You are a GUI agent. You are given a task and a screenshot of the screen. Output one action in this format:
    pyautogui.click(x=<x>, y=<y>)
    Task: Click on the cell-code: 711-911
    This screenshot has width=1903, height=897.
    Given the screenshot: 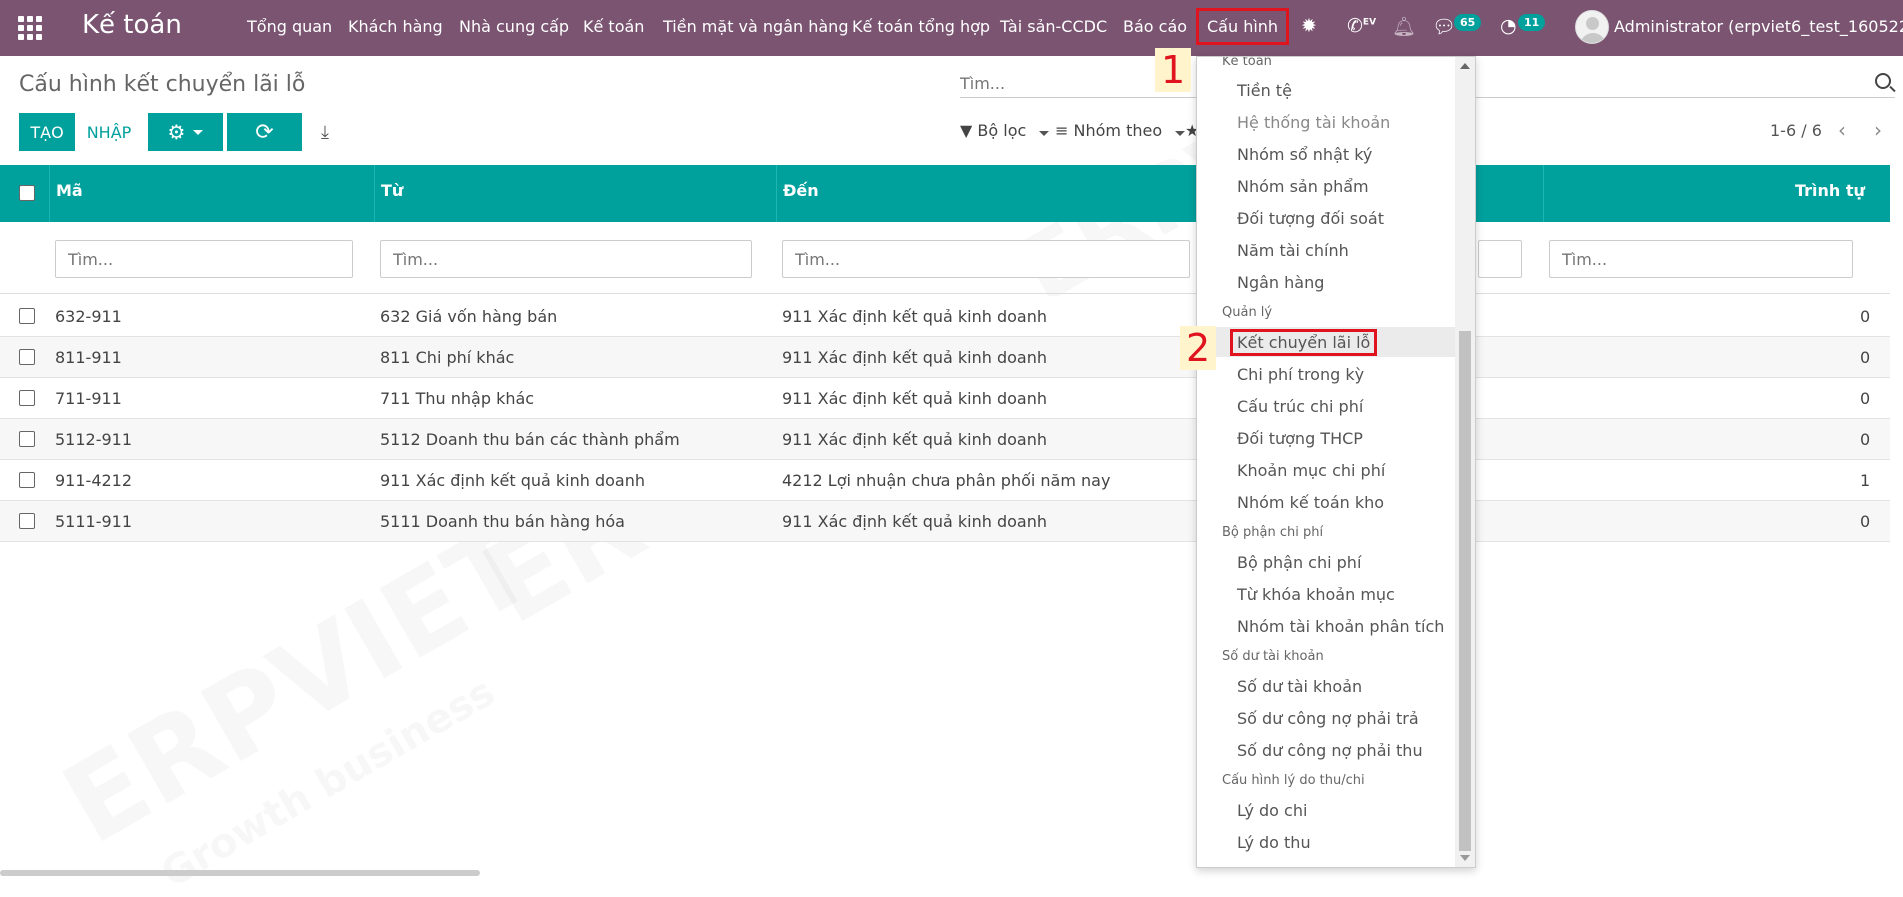 What is the action you would take?
    pyautogui.click(x=88, y=398)
    